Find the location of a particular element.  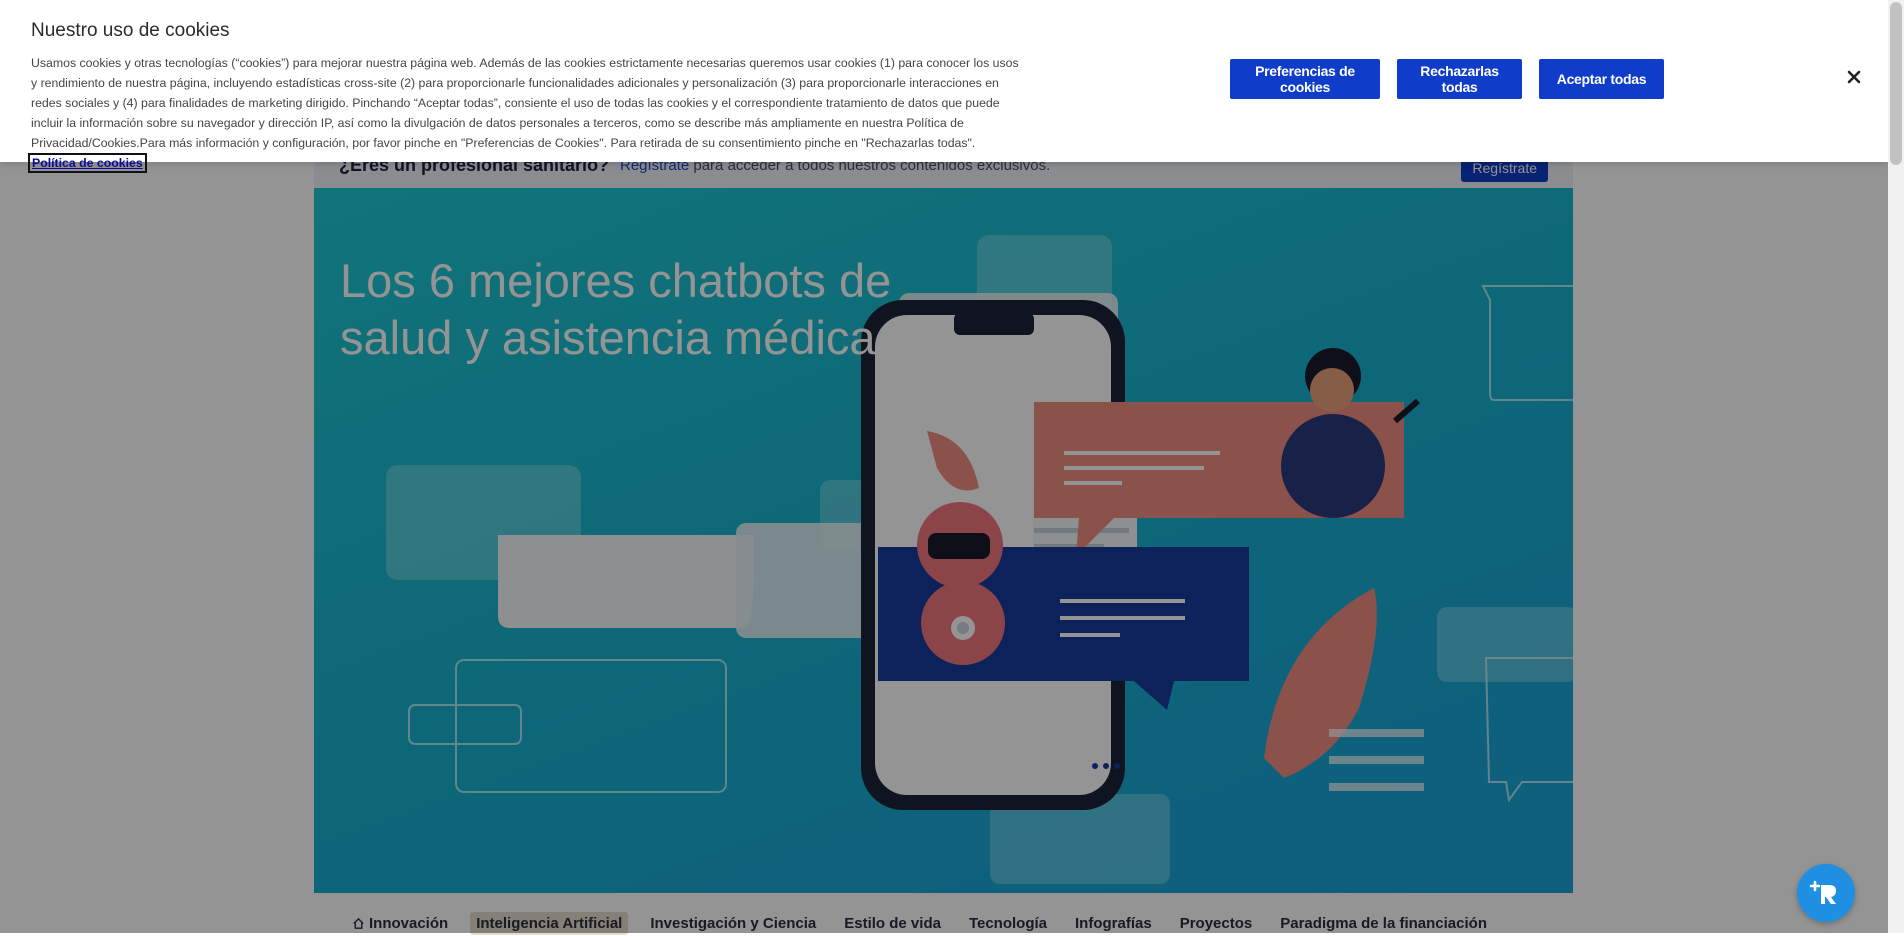

reject-all-button: Rechazarlas todas is located at coordinates (1459, 79).